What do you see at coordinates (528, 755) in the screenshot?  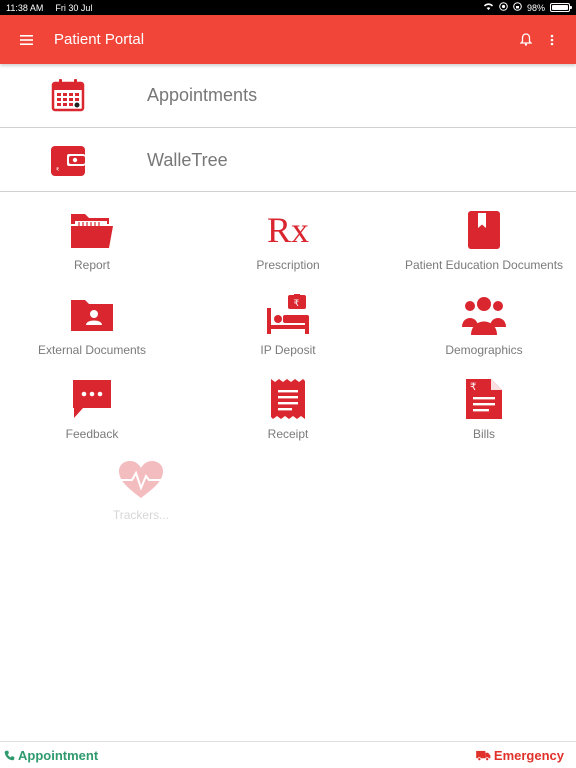 I see `emergency-label: Emergency` at bounding box center [528, 755].